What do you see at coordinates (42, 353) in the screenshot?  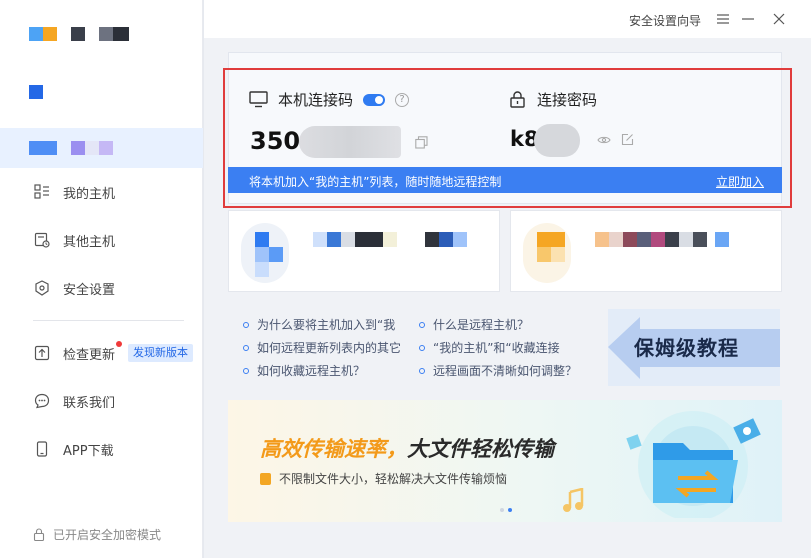 I see `update-icon` at bounding box center [42, 353].